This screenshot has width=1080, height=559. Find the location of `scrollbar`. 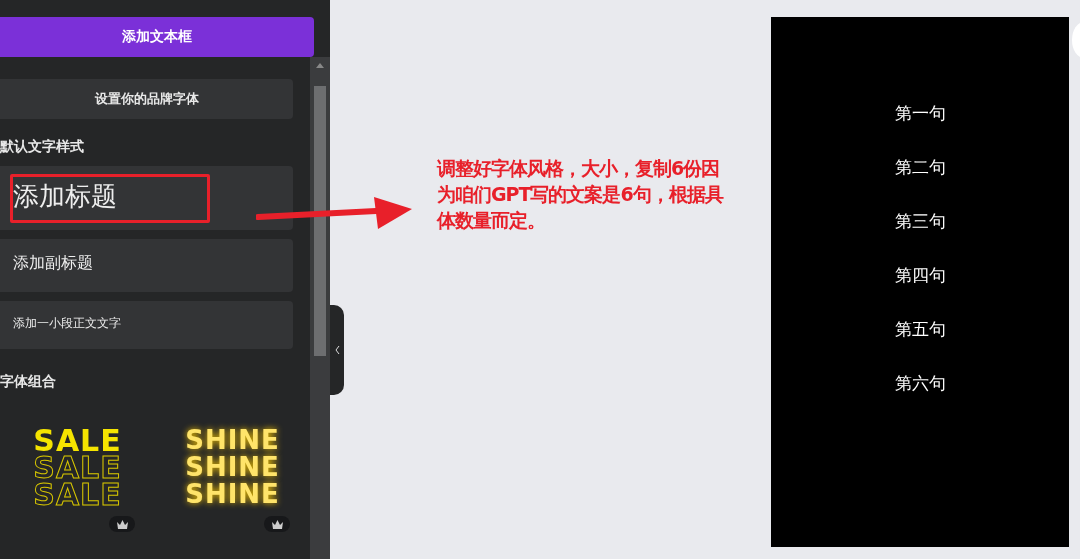

scrollbar is located at coordinates (320, 308).